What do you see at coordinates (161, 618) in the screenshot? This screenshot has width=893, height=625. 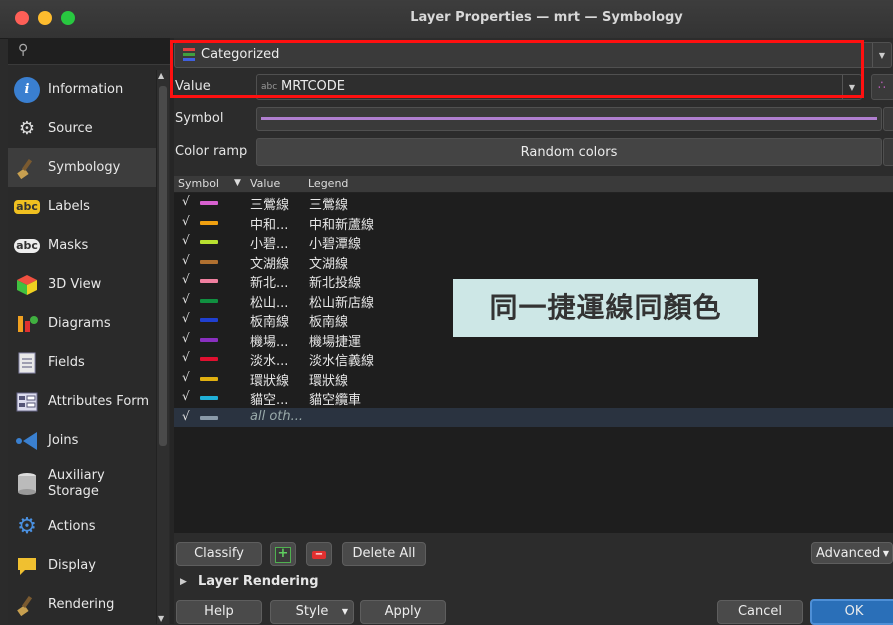 I see `scroll-down-icon: ▼` at bounding box center [161, 618].